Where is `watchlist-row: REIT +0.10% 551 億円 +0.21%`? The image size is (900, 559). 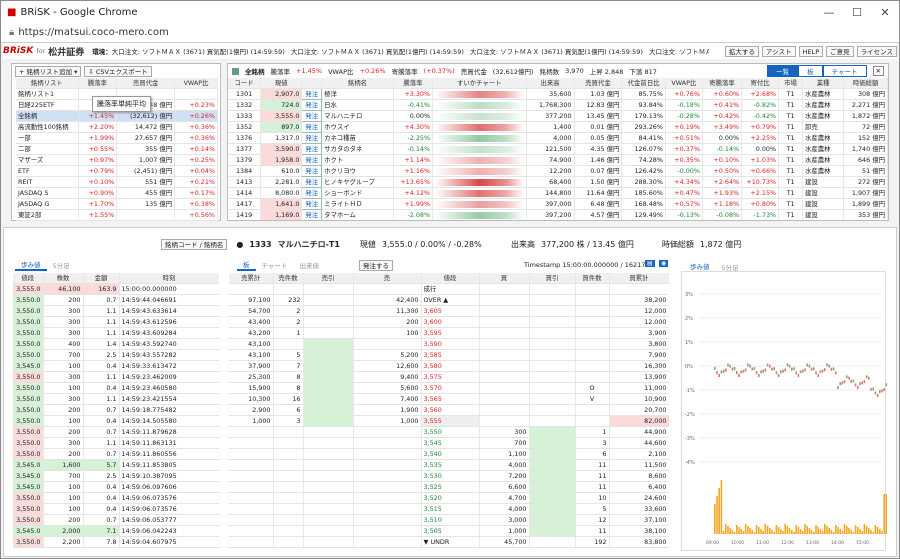
watchlist-row: REIT +0.10% 551 億円 +0.21% is located at coordinates (117, 182).